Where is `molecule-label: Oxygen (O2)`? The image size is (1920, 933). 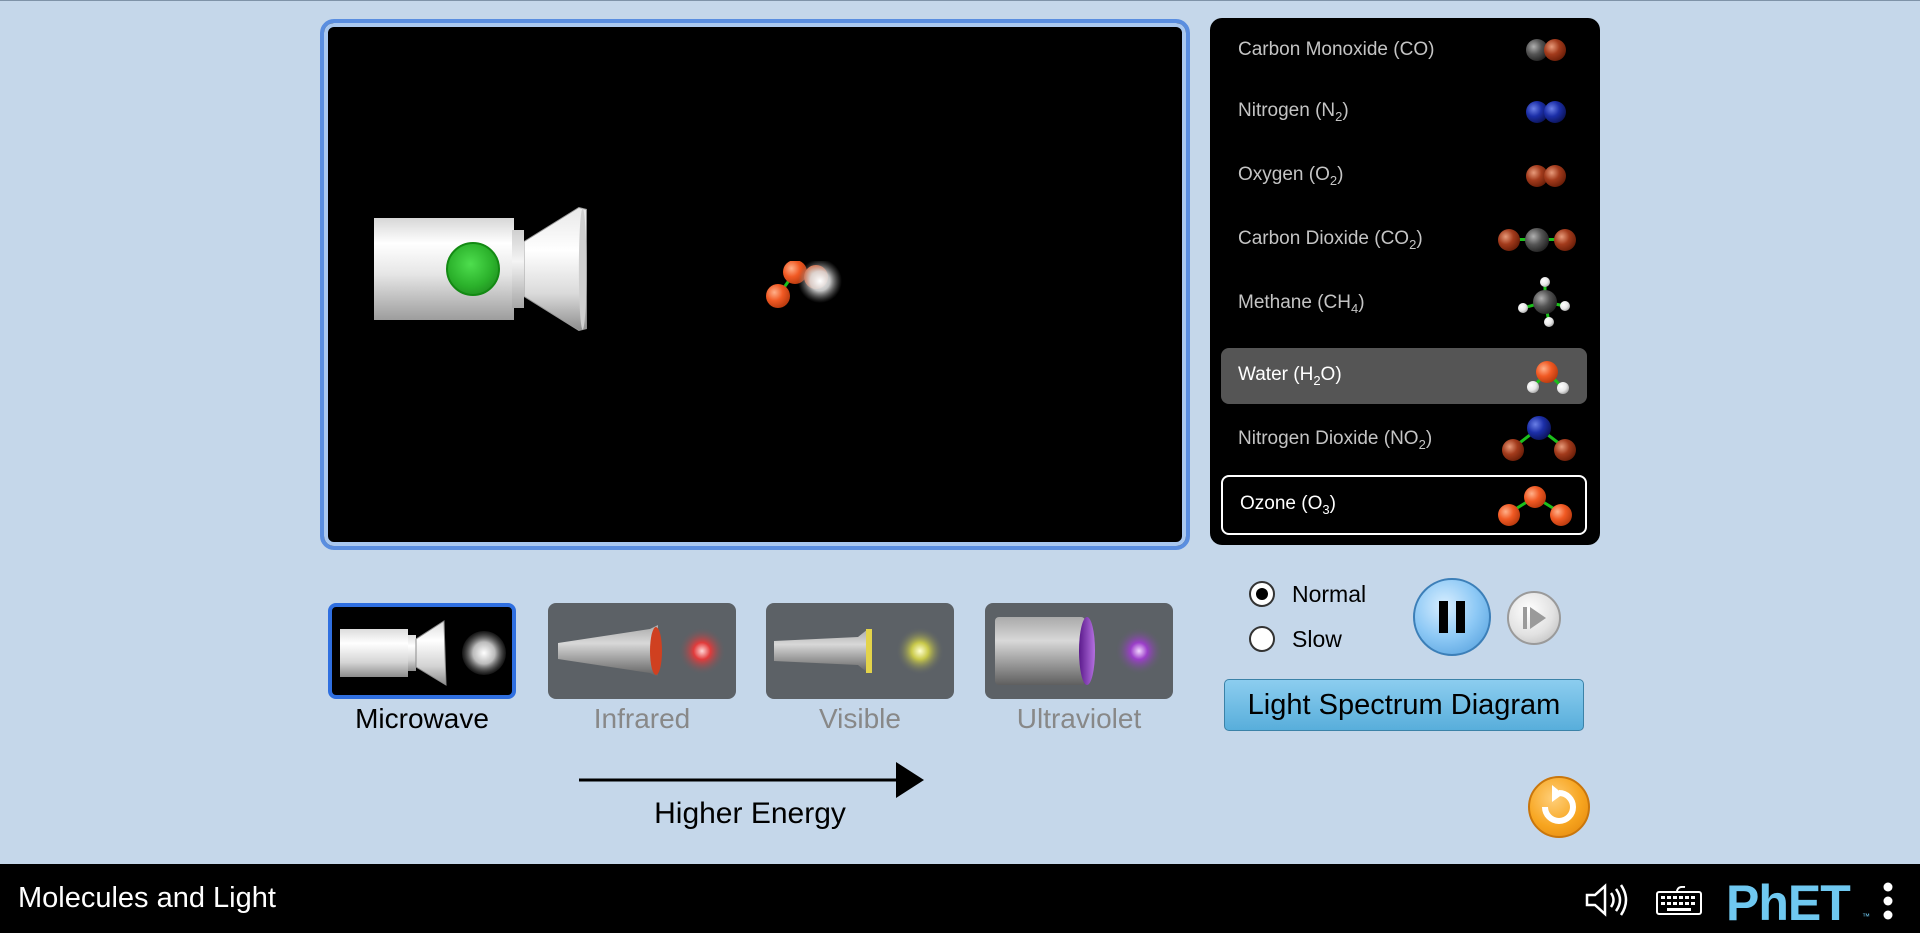 molecule-label: Oxygen (O2) is located at coordinates (1291, 176).